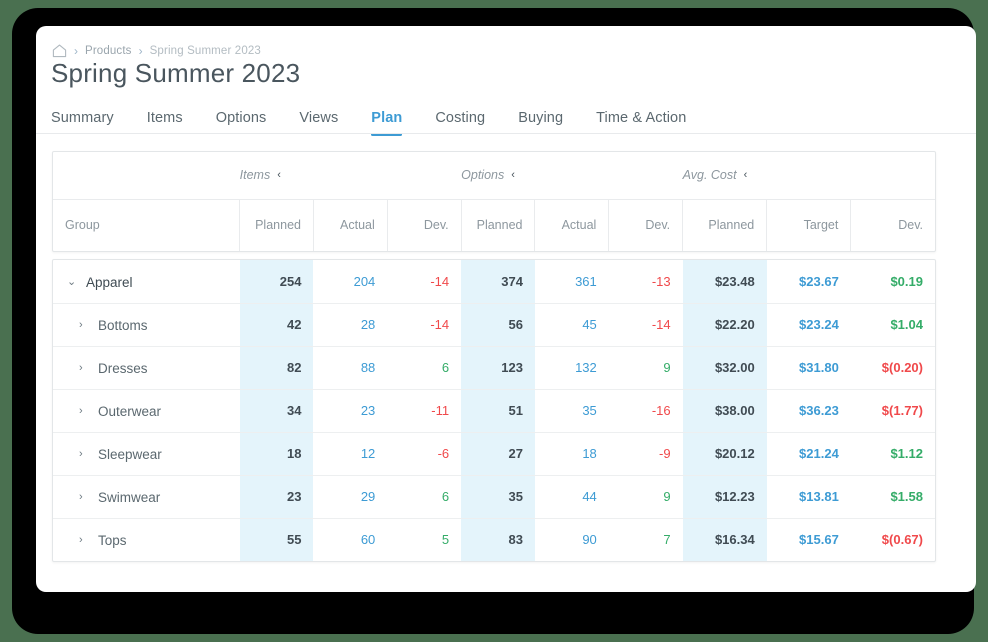 The width and height of the screenshot is (988, 642). Describe the element at coordinates (424, 410) in the screenshot. I see `cell-items-dev: -11` at that location.